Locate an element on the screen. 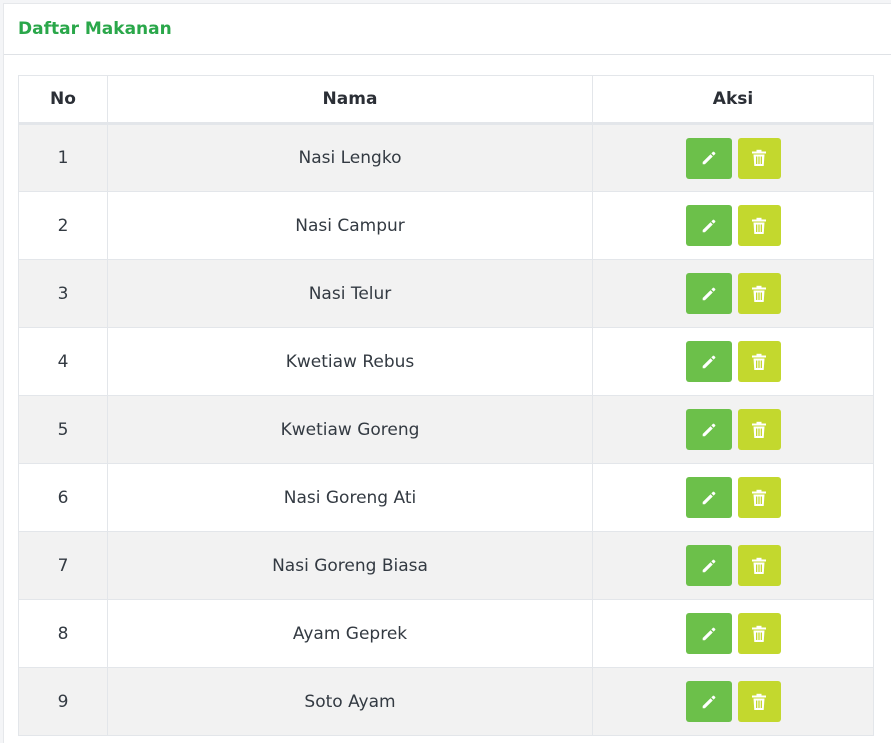 The image size is (891, 743). card-header: Daftar Makanan is located at coordinates (447, 29).